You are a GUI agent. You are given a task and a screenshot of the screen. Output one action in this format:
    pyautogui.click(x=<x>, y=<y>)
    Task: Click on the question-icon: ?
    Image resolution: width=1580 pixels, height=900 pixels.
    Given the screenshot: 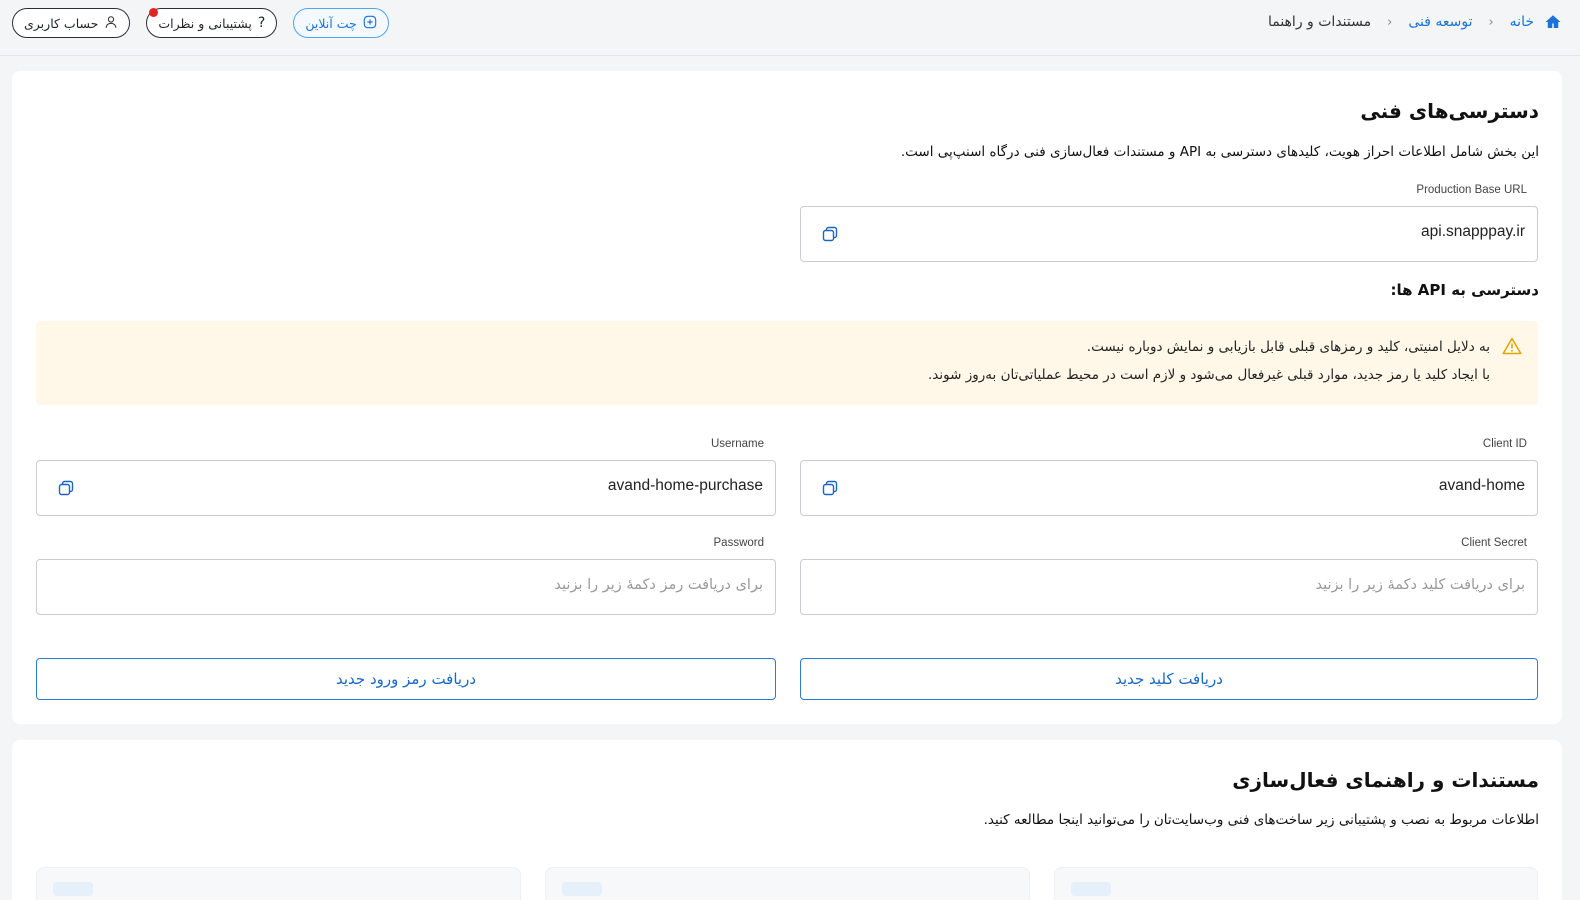 What is the action you would take?
    pyautogui.click(x=261, y=23)
    